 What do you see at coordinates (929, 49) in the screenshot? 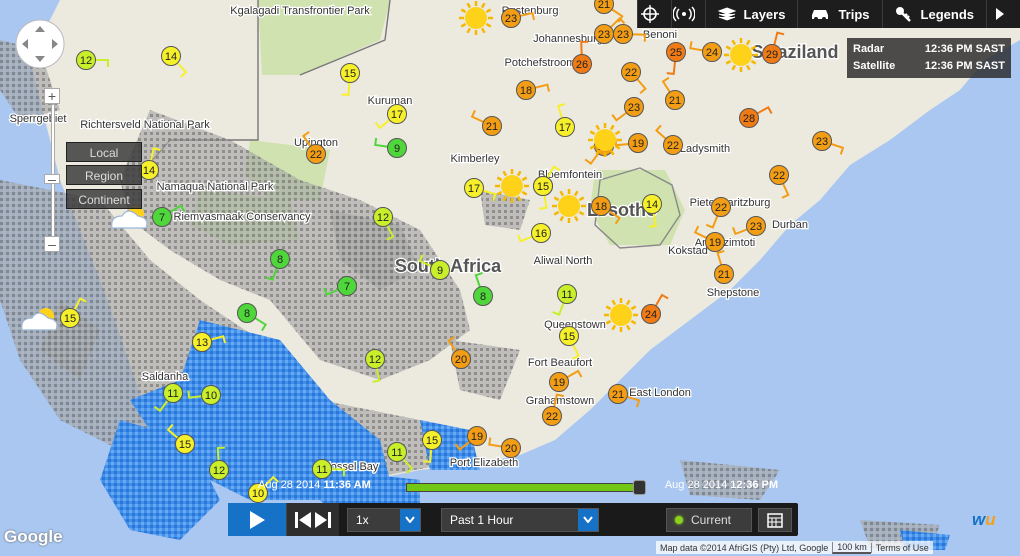
I see `radar-time-row: Radar 12:36 PM SAST` at bounding box center [929, 49].